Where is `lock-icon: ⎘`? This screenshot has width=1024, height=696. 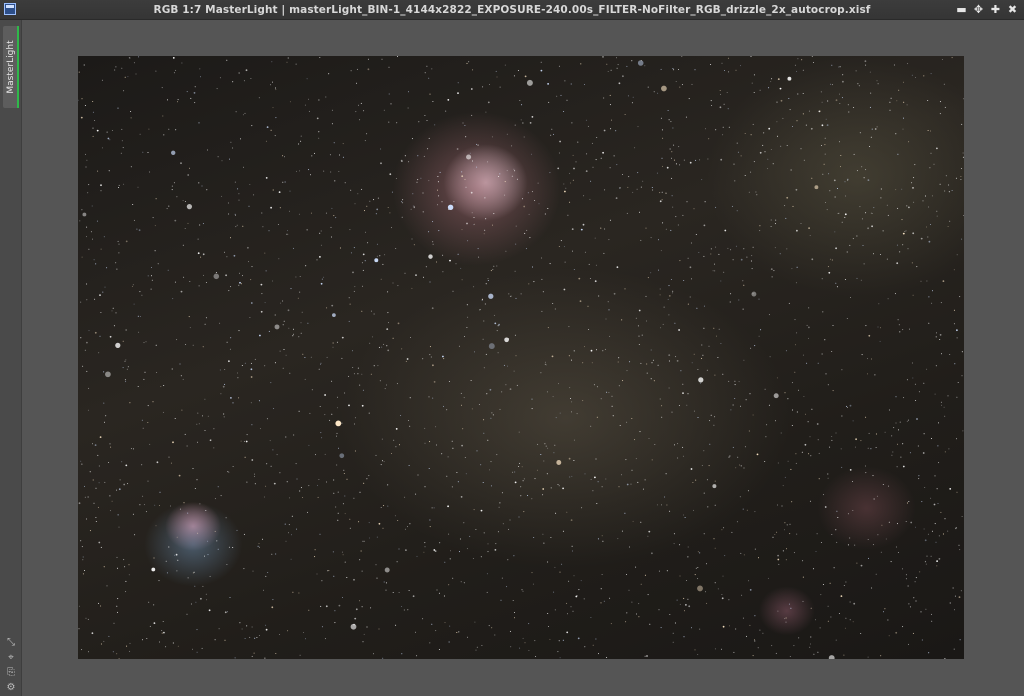 lock-icon: ⎘ is located at coordinates (11, 673).